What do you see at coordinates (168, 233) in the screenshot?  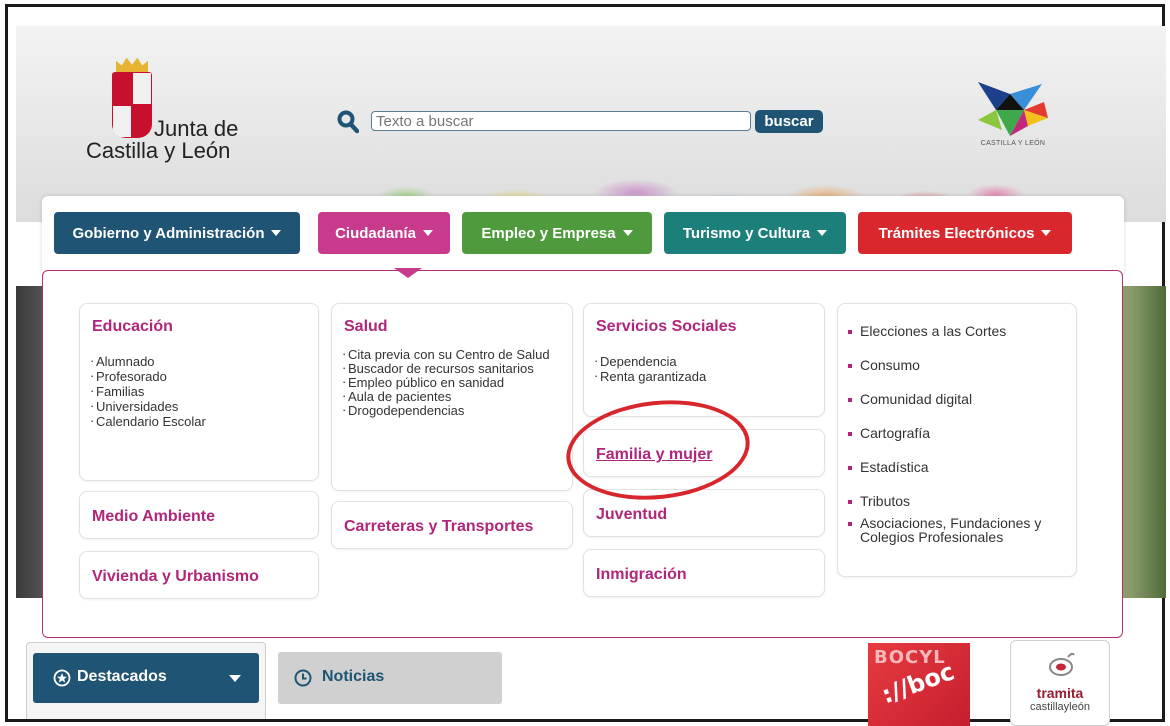 I see `nav-label: Gobierno y Administración` at bounding box center [168, 233].